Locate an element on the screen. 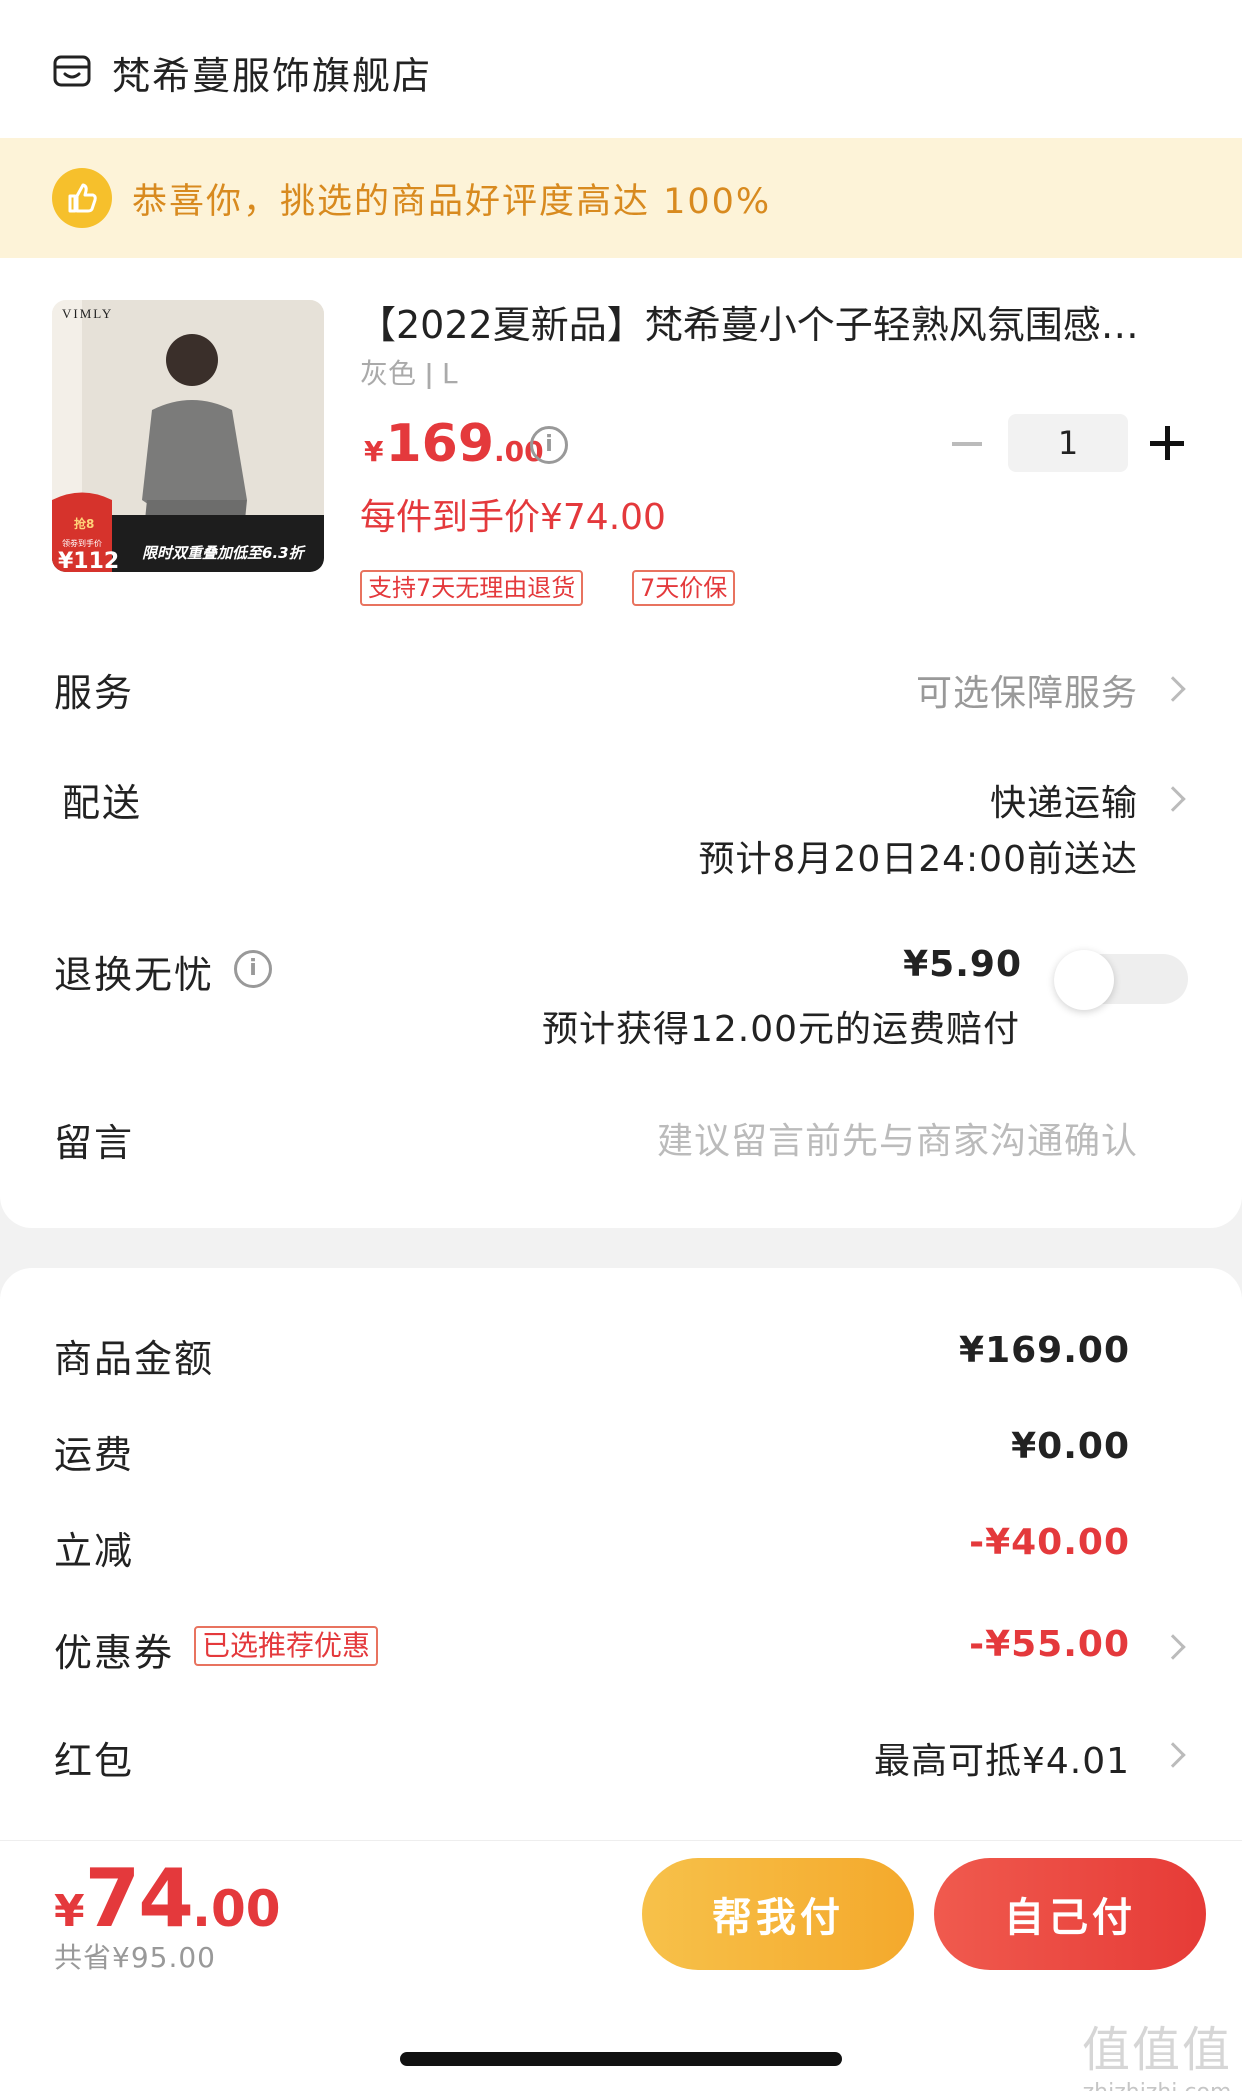 The image size is (1242, 2091). delivery-value: 快递运输 is located at coordinates (1064, 800).